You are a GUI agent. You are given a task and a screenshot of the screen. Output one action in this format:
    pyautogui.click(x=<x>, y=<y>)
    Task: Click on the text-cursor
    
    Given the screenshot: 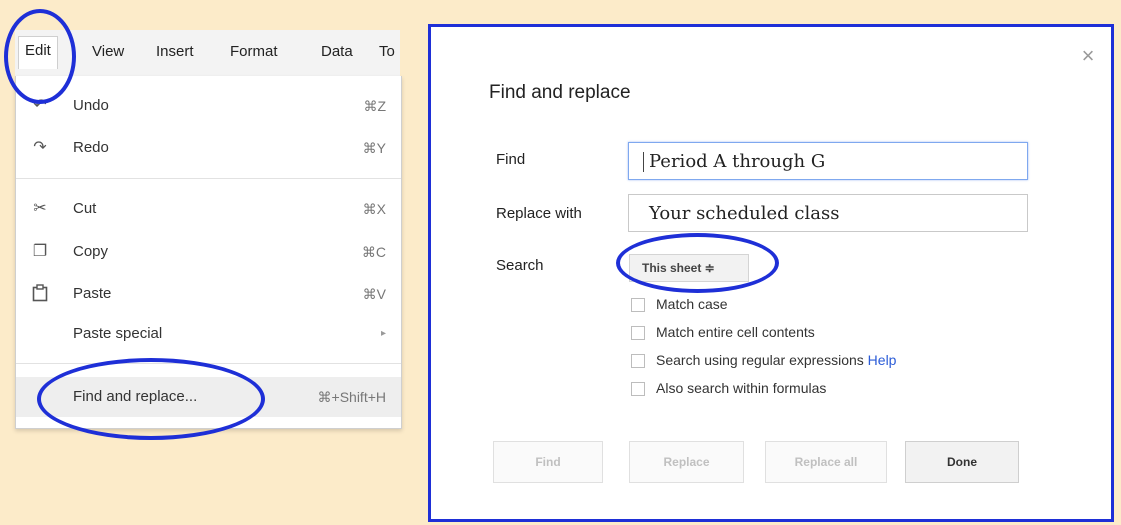 What is the action you would take?
    pyautogui.click(x=643, y=162)
    